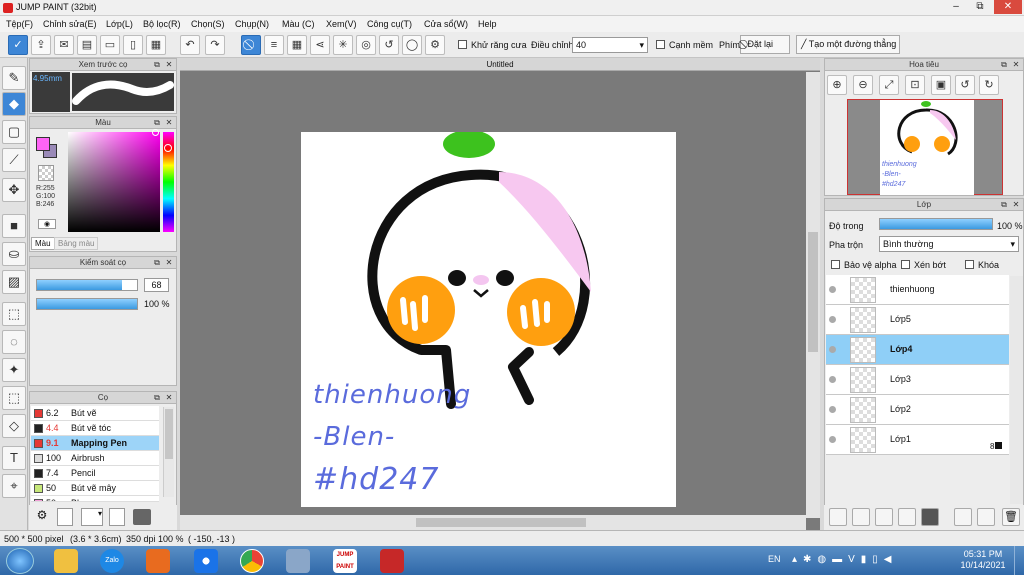  Describe the element at coordinates (907, 517) in the screenshot. I see `layer-mask-icon` at that location.